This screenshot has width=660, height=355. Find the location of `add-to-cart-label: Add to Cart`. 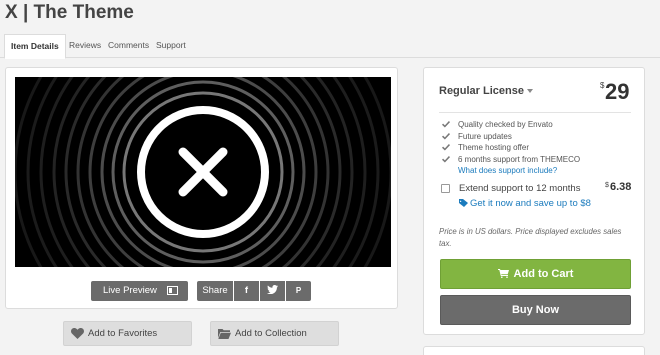

add-to-cart-label: Add to Cart is located at coordinates (543, 274).